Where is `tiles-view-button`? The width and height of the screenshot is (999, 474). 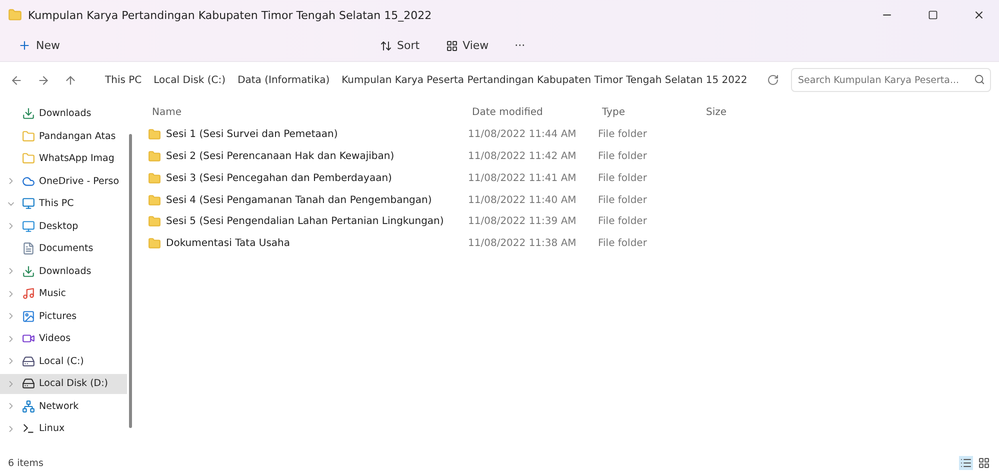
tiles-view-button is located at coordinates (984, 463).